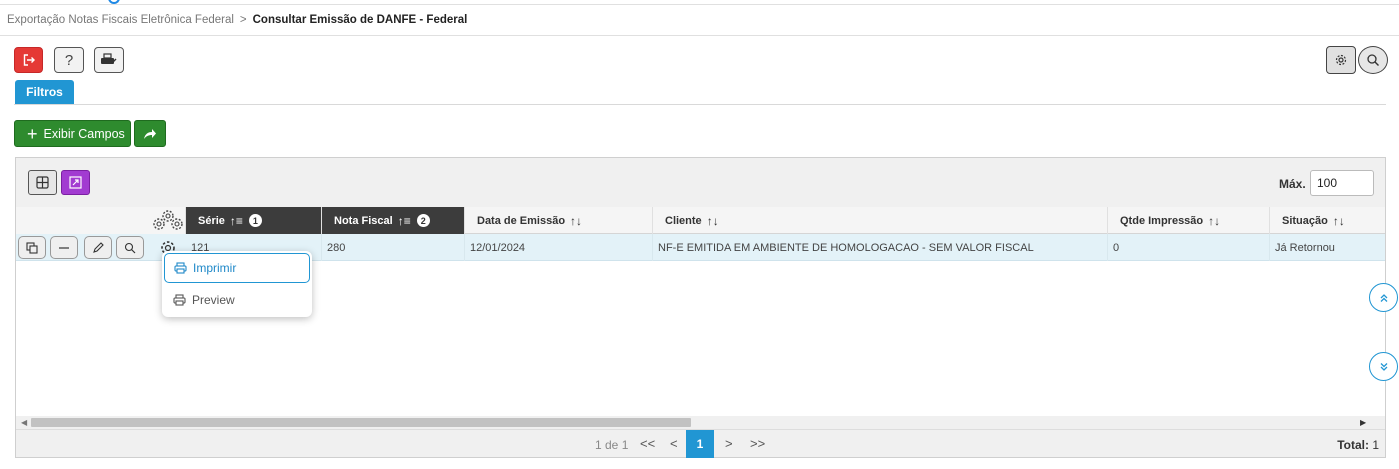 This screenshot has width=1399, height=469. What do you see at coordinates (213, 300) in the screenshot?
I see `menu-item-label: Preview` at bounding box center [213, 300].